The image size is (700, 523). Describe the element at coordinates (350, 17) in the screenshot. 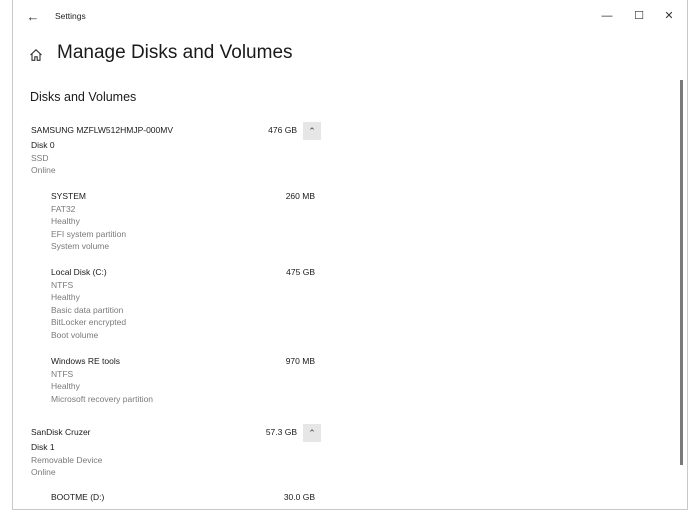

I see `title-bar: ← Settings — ☐ ✕` at that location.